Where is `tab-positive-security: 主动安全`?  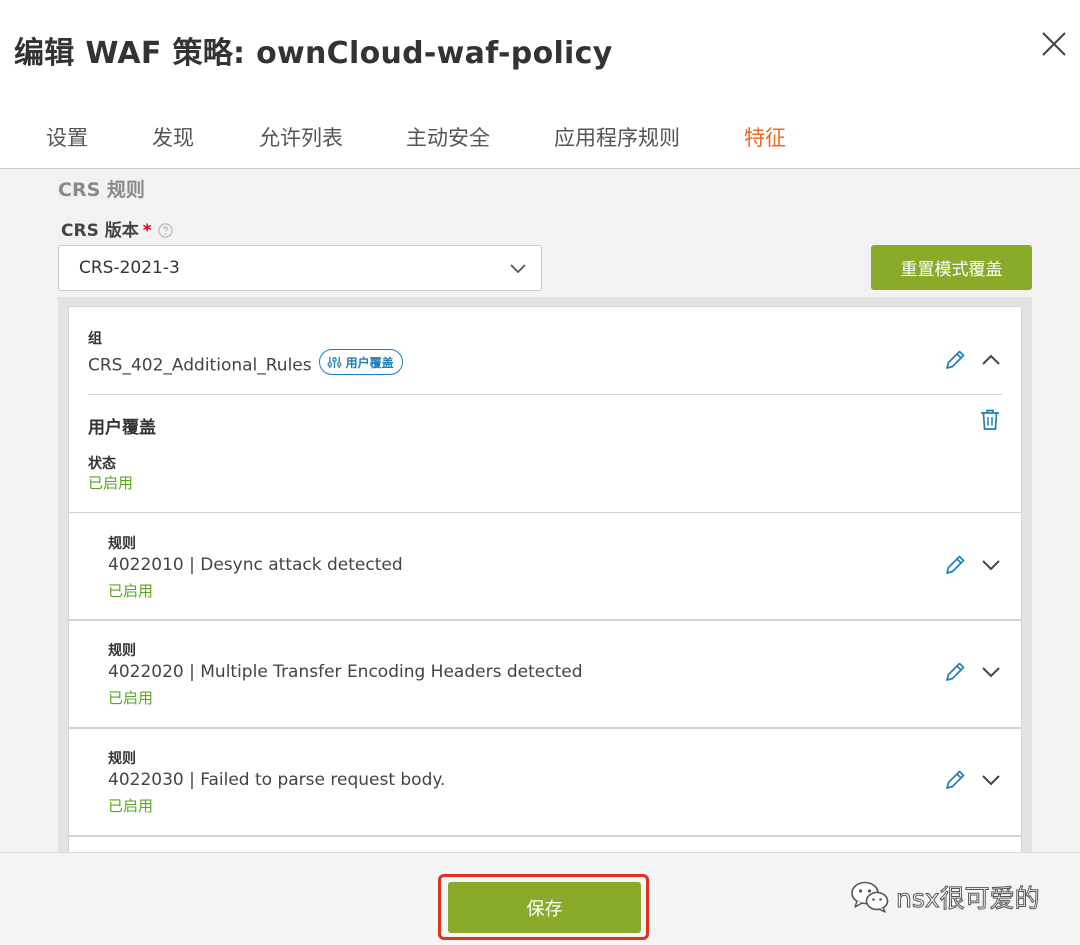 tab-positive-security: 主动安全 is located at coordinates (448, 137).